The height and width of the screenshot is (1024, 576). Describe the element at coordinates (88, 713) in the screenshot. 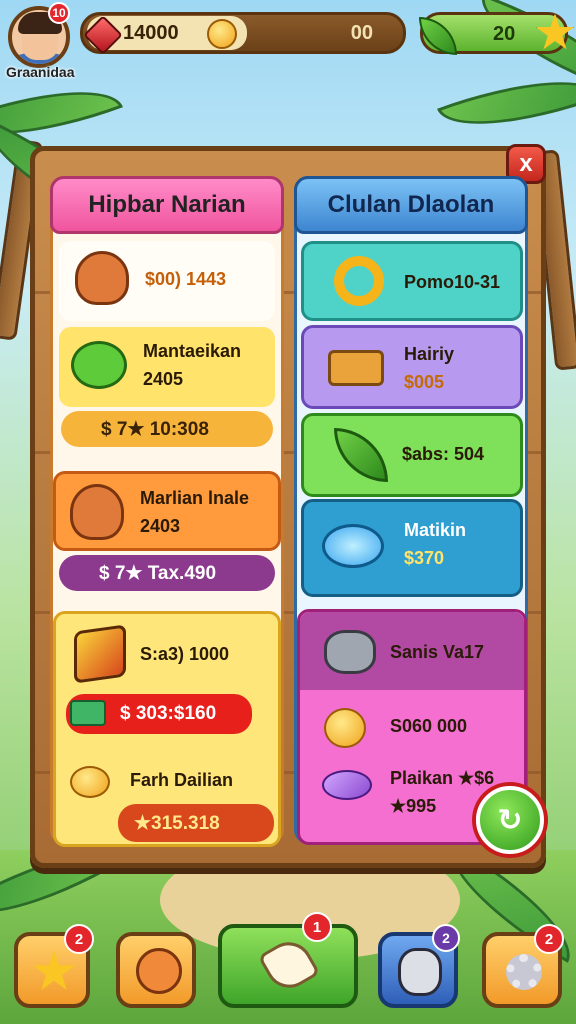

I see `cash-icon` at that location.